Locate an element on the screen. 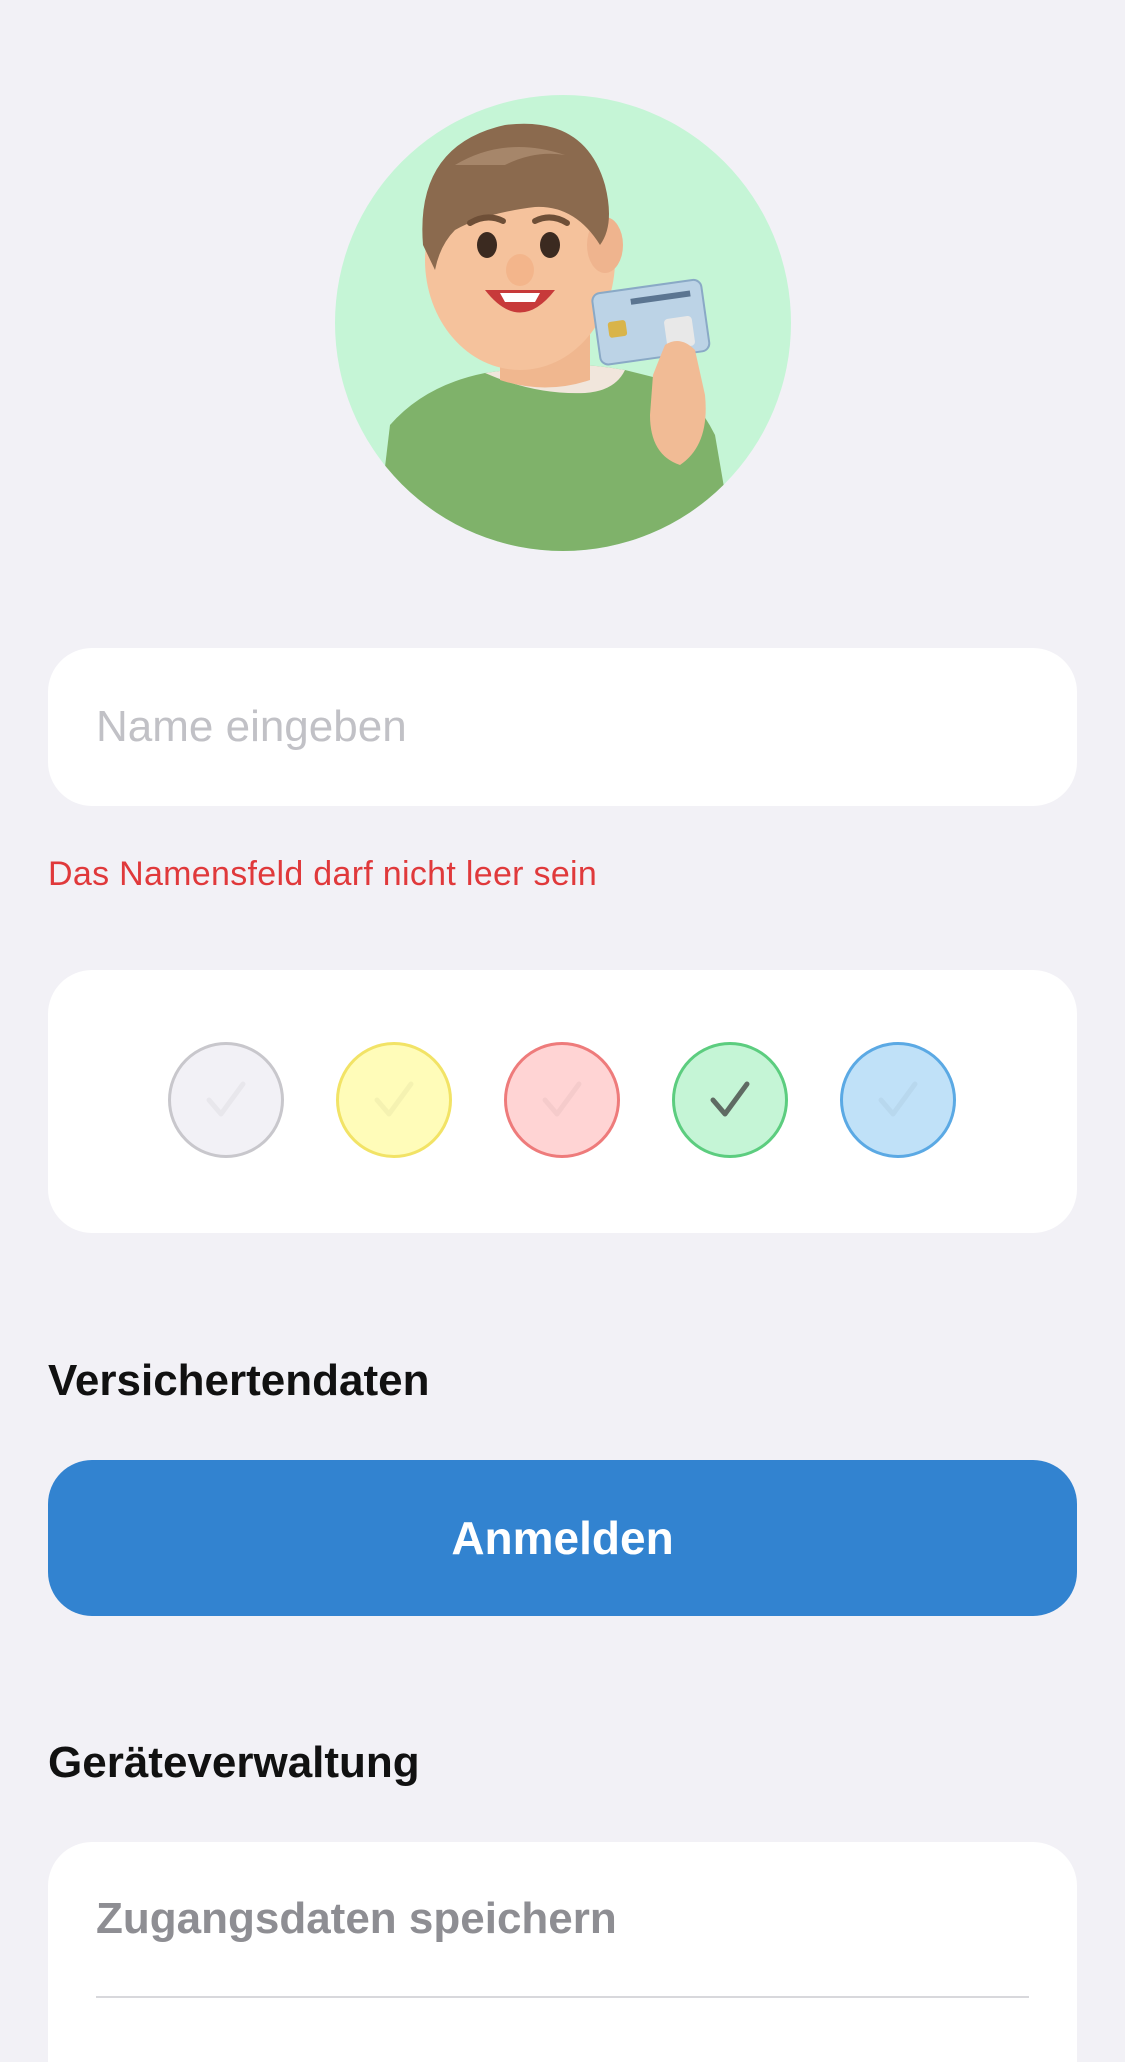 The image size is (1125, 2062). color-picker-card is located at coordinates (562, 1101).